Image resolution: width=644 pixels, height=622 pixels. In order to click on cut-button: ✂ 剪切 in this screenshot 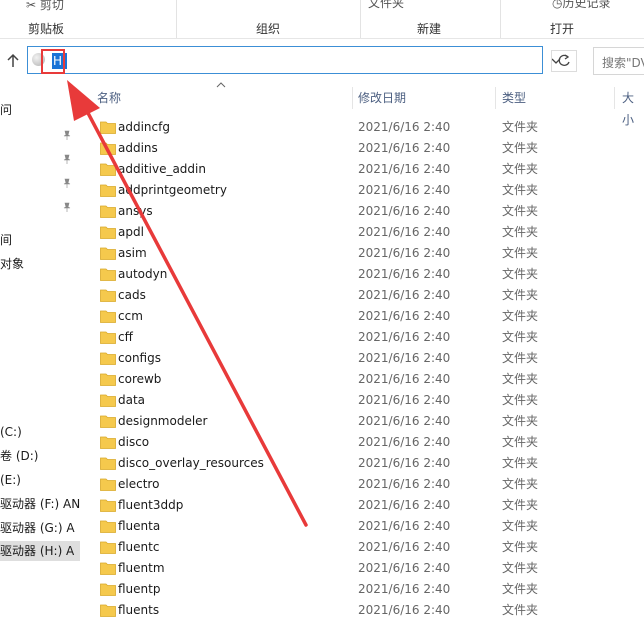, I will do `click(45, 6)`.